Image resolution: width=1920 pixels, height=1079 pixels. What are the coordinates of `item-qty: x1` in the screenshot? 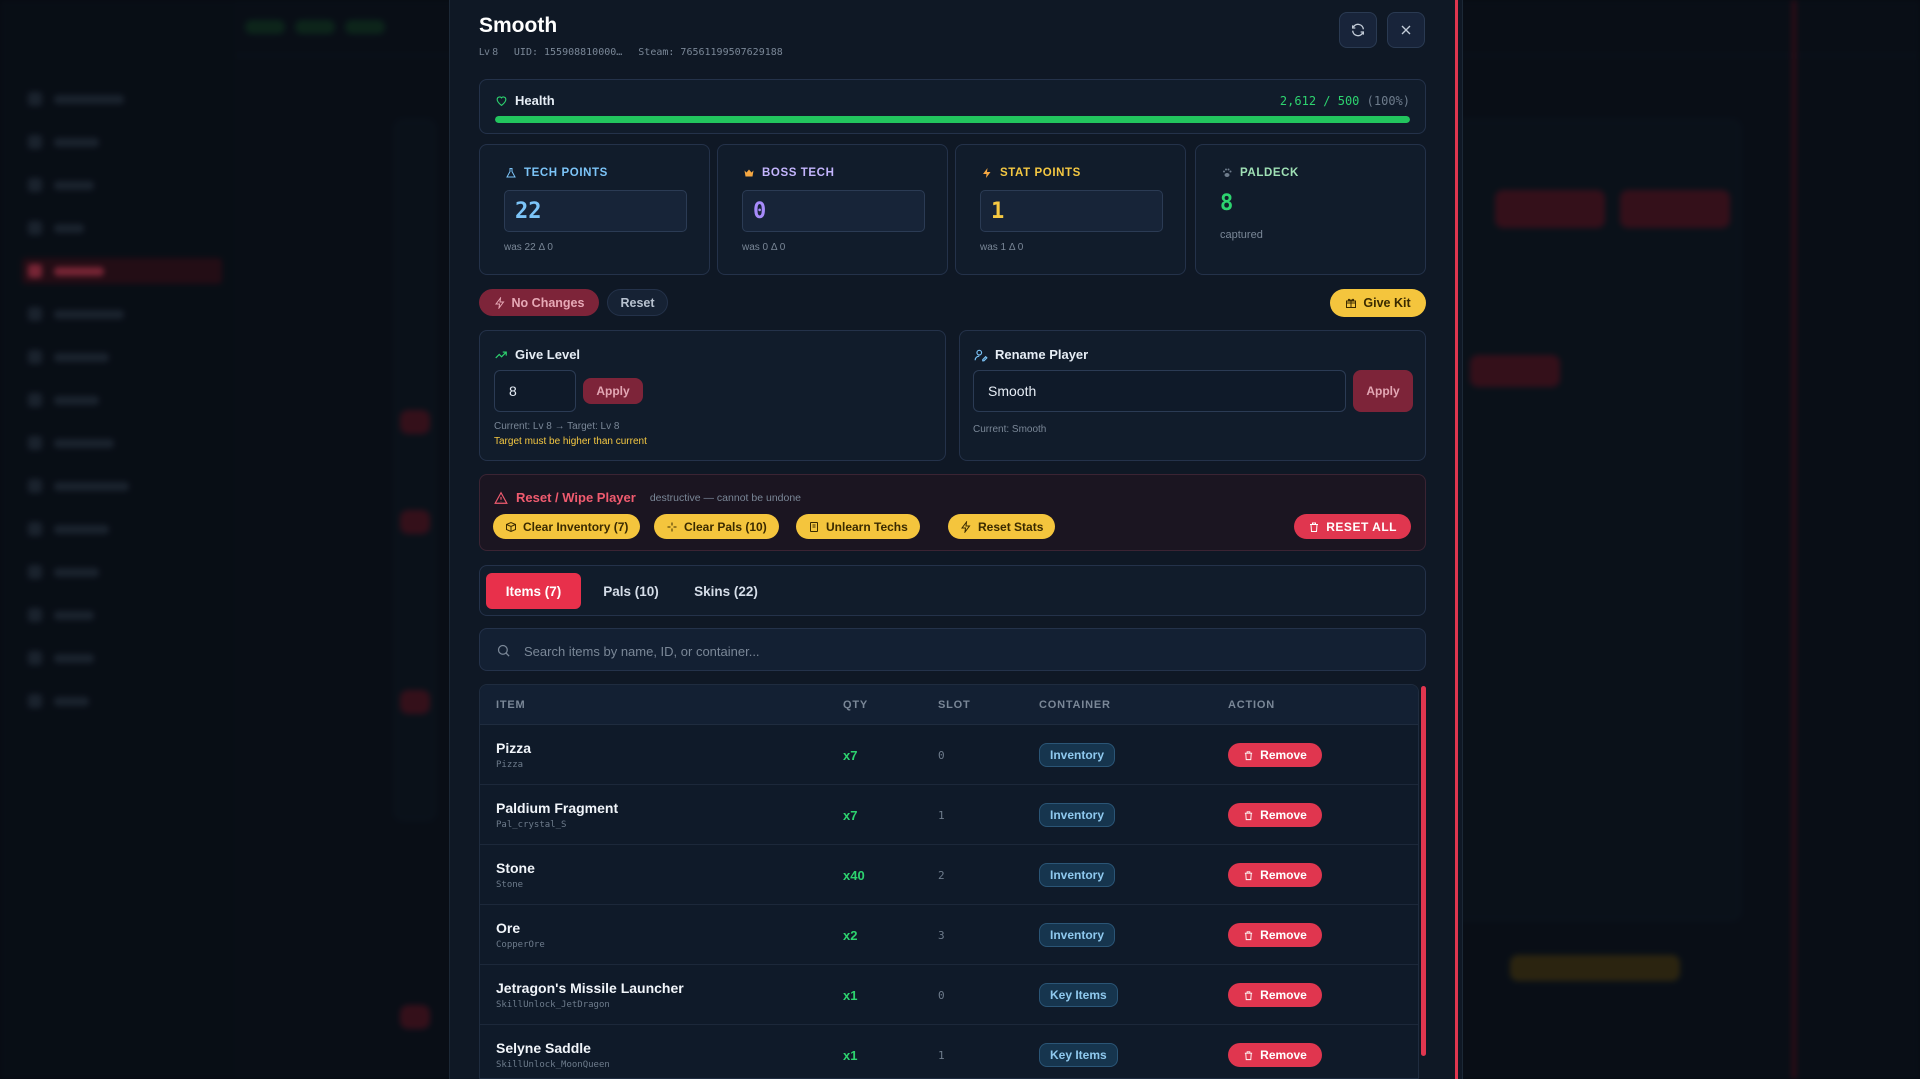 It's located at (850, 1055).